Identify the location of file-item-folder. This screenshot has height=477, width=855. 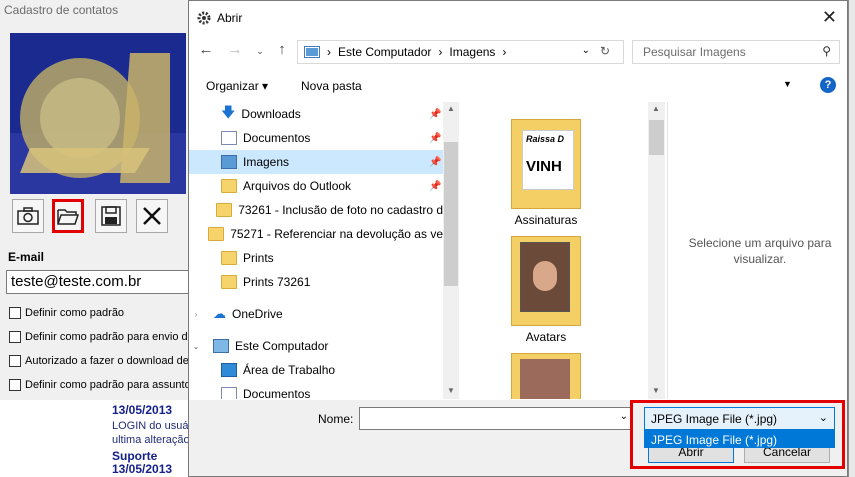
(546, 376).